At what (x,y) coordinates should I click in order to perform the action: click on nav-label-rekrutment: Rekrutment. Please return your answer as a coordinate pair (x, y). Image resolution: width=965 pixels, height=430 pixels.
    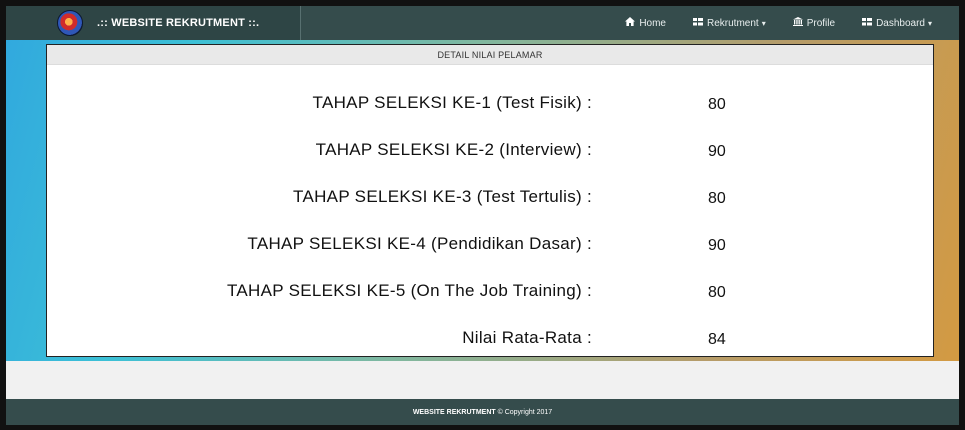
    Looking at the image, I should click on (733, 23).